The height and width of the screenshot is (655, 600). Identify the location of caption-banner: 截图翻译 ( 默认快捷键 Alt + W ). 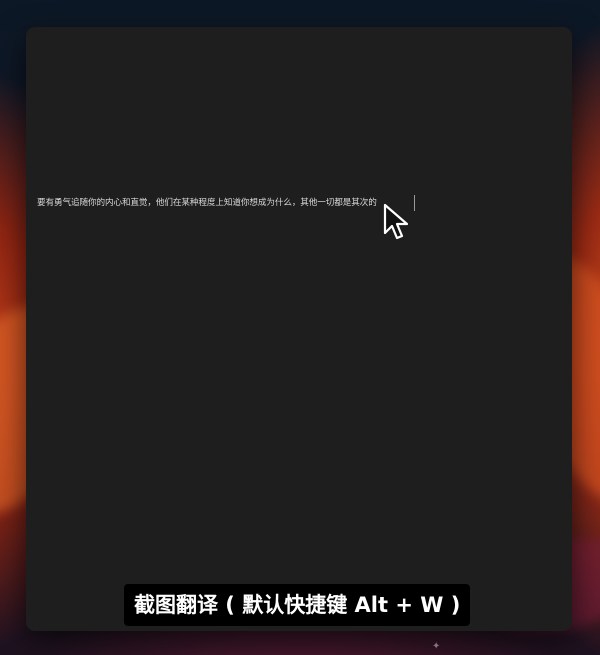
(297, 605).